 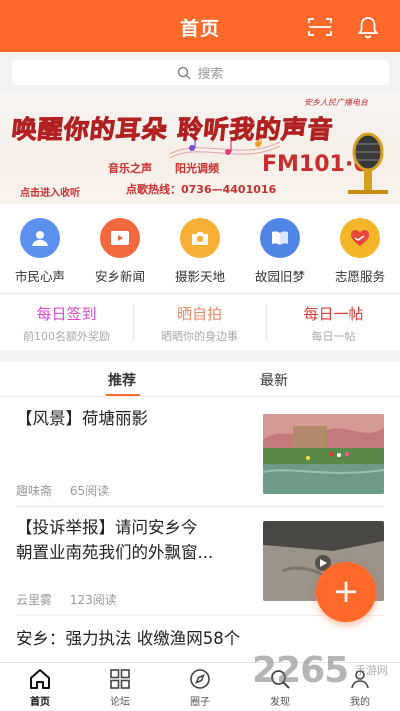 I want to click on camera-icon, so click(x=200, y=238).